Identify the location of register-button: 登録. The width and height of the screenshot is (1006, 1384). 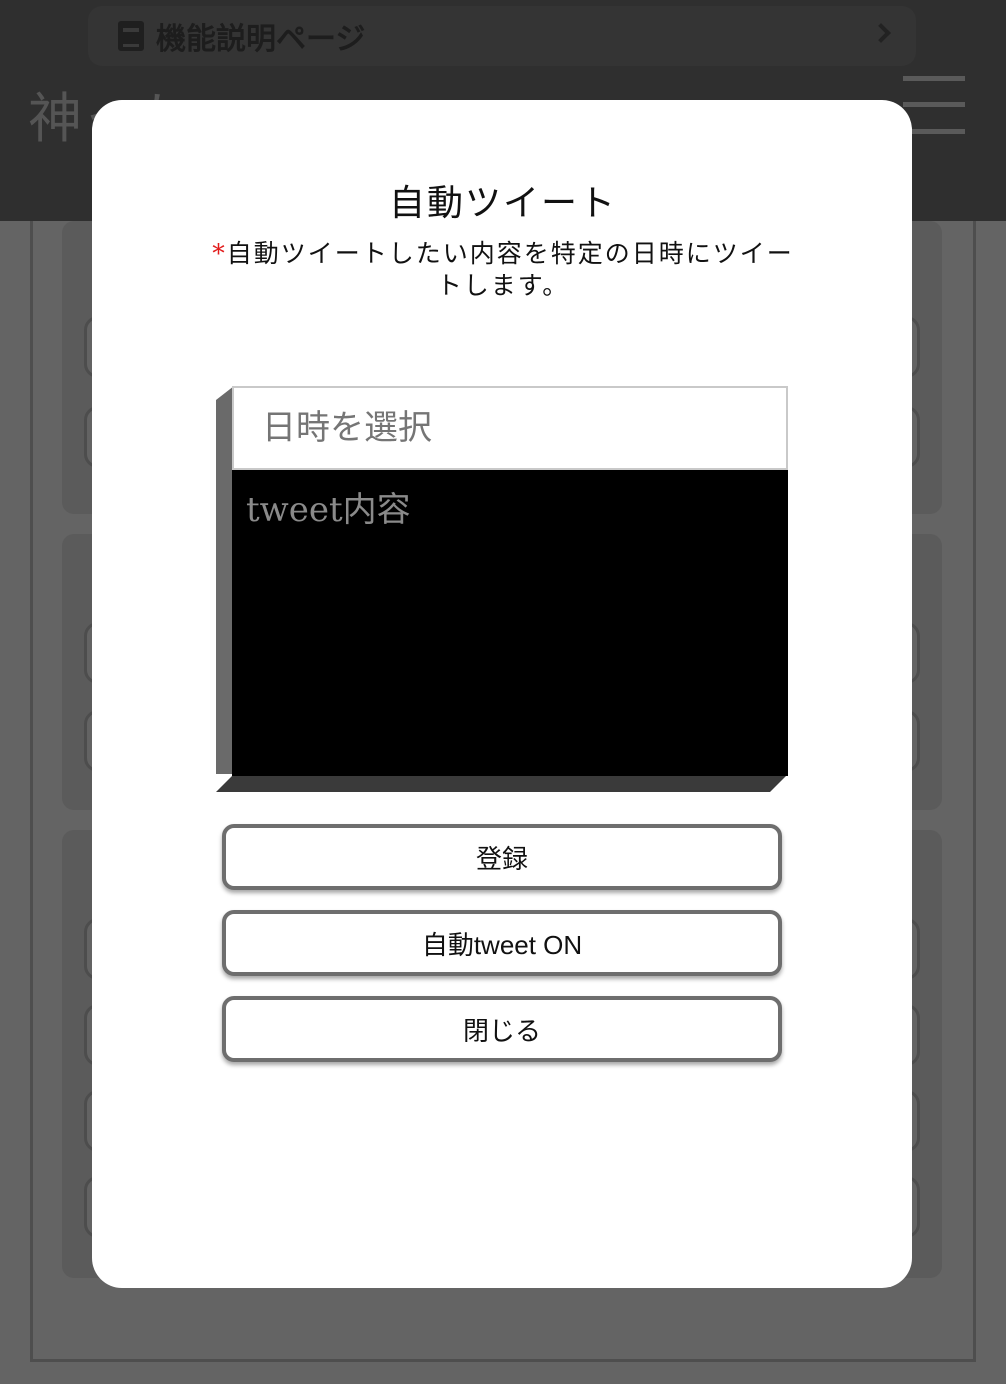
(502, 857).